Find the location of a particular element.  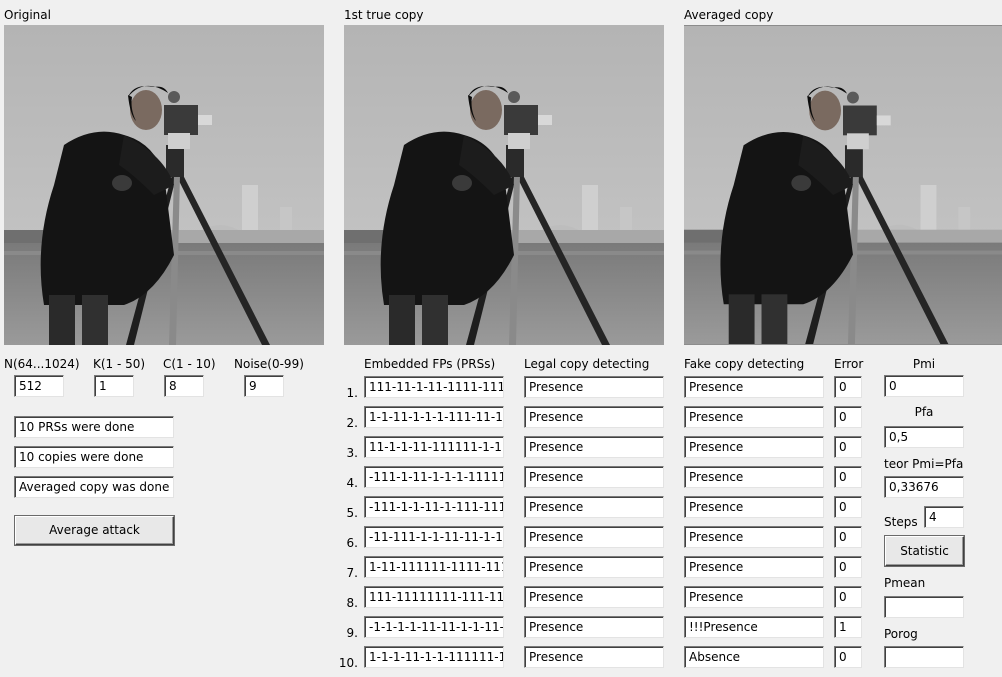

row-number: 1. is located at coordinates (352, 393).